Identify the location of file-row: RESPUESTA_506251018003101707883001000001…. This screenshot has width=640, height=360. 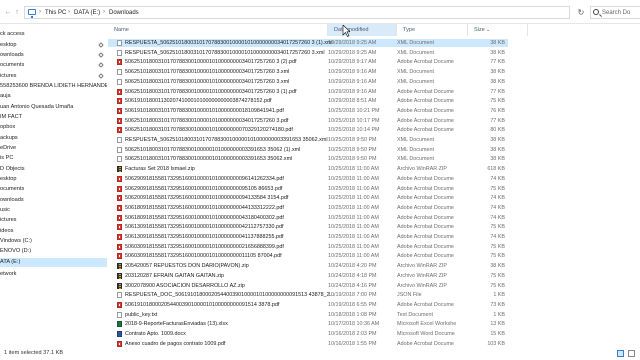
(308, 140).